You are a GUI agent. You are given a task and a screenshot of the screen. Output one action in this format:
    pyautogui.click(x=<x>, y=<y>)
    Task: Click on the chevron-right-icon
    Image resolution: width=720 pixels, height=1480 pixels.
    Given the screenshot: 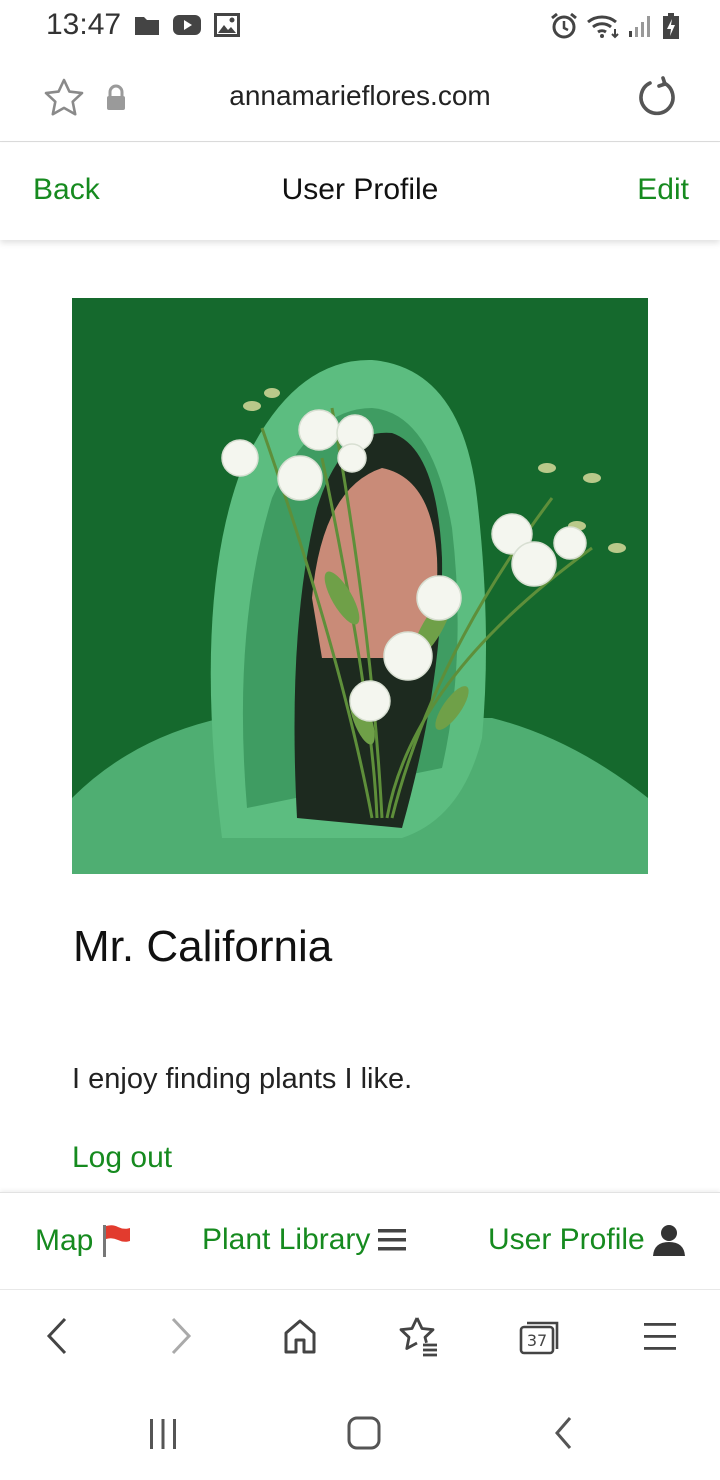 What is the action you would take?
    pyautogui.click(x=181, y=1336)
    